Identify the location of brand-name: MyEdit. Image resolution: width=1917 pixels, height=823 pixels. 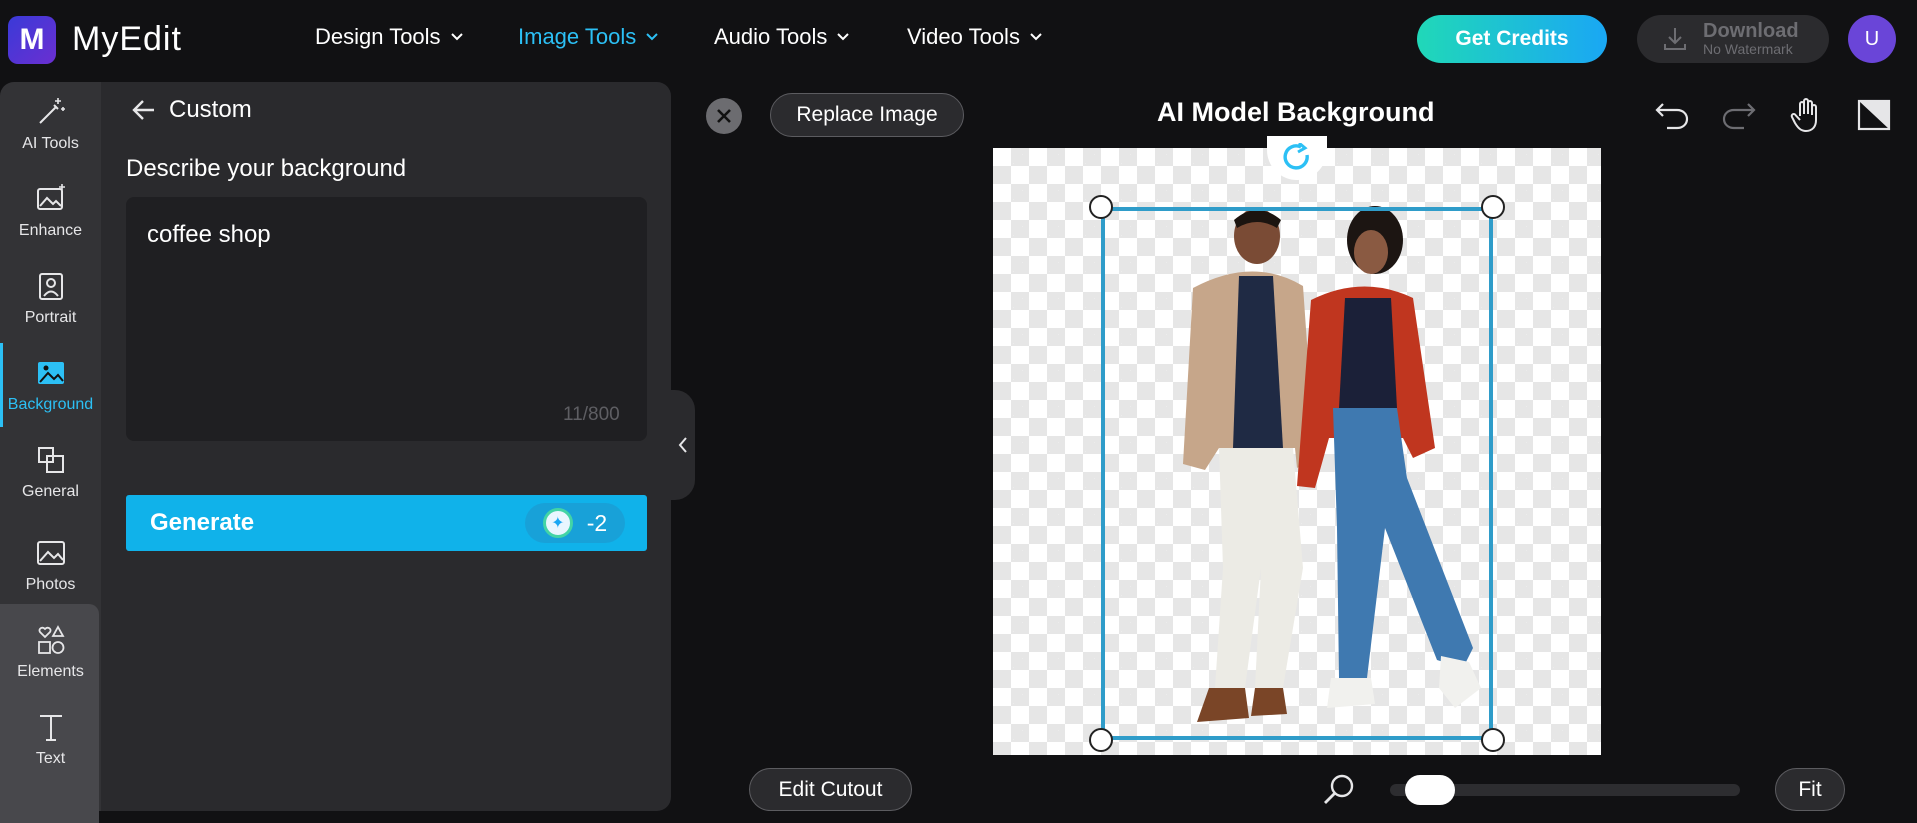
(127, 39).